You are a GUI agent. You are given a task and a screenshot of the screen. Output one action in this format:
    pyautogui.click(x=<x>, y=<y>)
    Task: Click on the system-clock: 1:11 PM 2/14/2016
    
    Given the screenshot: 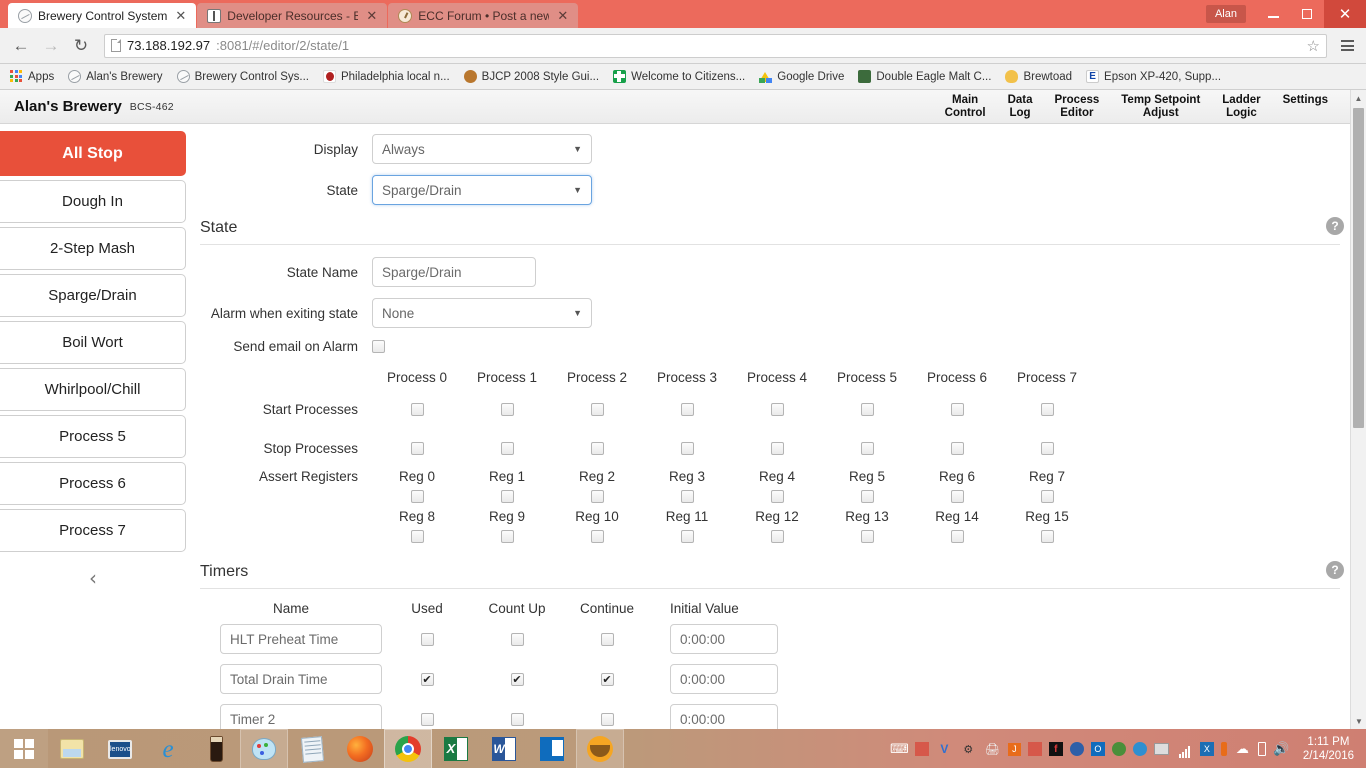 What is the action you would take?
    pyautogui.click(x=1327, y=749)
    